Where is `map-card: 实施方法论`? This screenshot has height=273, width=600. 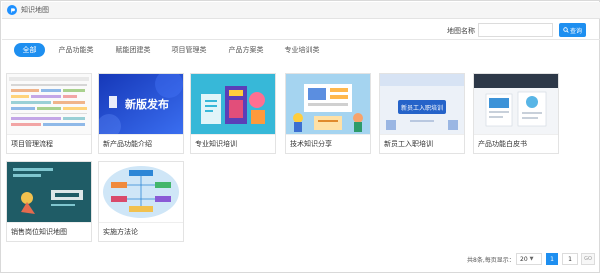 map-card: 实施方法论 is located at coordinates (141, 201).